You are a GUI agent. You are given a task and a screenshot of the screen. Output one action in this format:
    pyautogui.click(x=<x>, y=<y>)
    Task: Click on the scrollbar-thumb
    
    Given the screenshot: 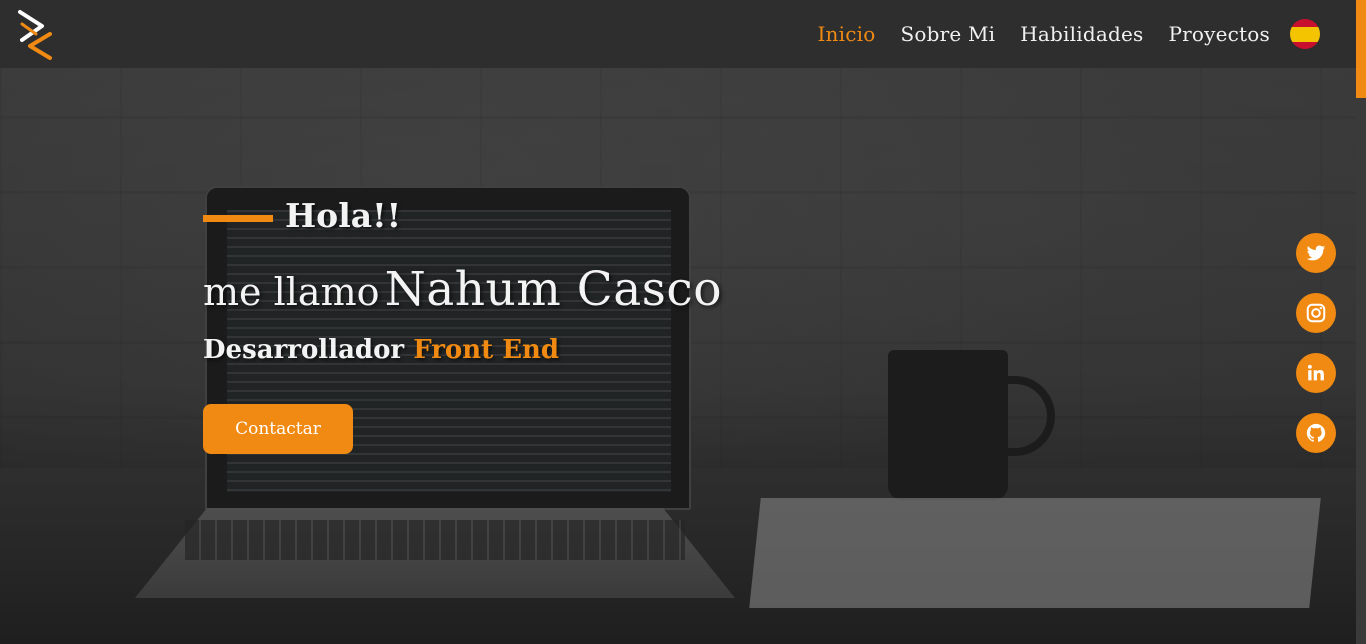 What is the action you would take?
    pyautogui.click(x=1361, y=49)
    